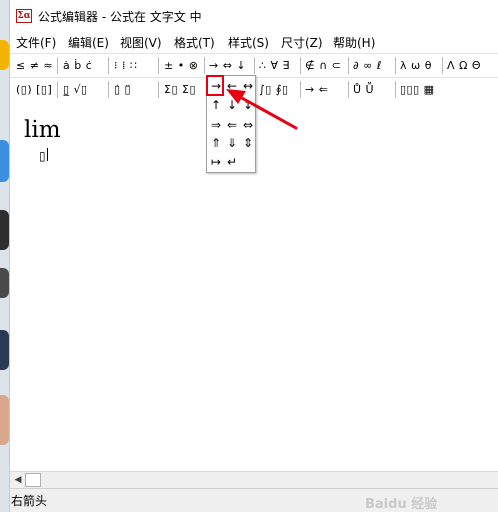  What do you see at coordinates (180, 89) in the screenshot?
I see `summation-templates-button: Σ▯ Σ▯` at bounding box center [180, 89].